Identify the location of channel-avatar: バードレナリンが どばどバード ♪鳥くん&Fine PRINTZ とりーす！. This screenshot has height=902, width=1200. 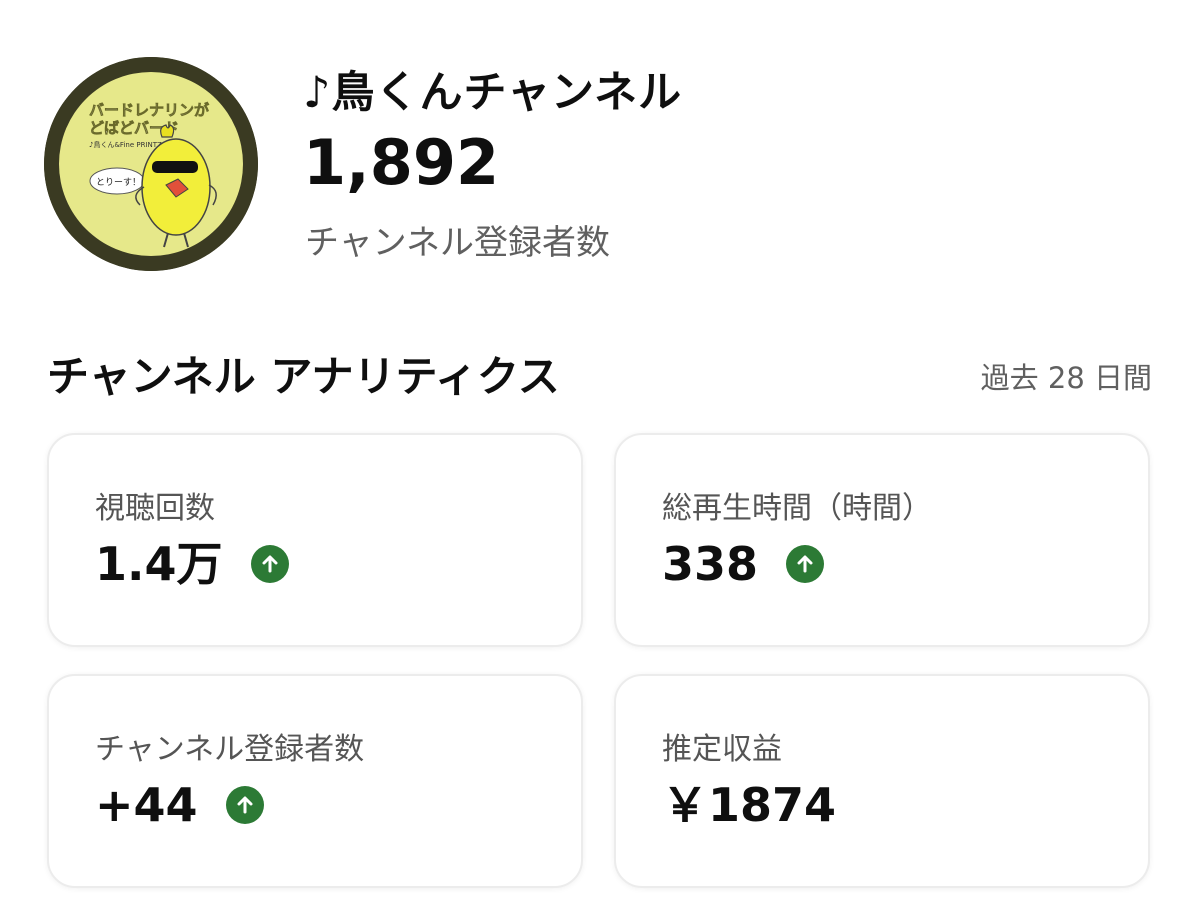
(151, 164).